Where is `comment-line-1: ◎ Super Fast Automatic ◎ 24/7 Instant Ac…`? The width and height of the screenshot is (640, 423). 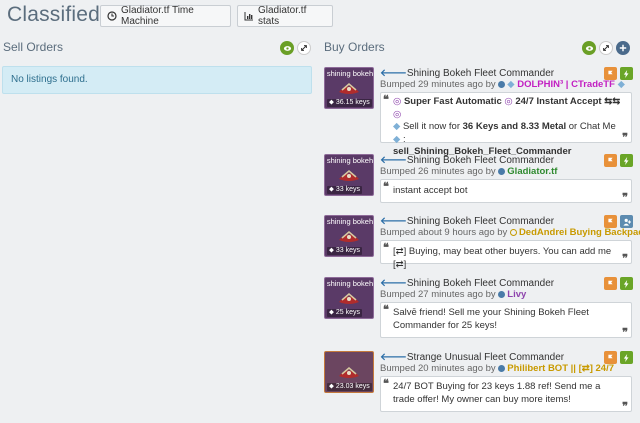
comment-line-1: ◎ Super Fast Automatic ◎ 24/7 Instant Ac… is located at coordinates (508, 108).